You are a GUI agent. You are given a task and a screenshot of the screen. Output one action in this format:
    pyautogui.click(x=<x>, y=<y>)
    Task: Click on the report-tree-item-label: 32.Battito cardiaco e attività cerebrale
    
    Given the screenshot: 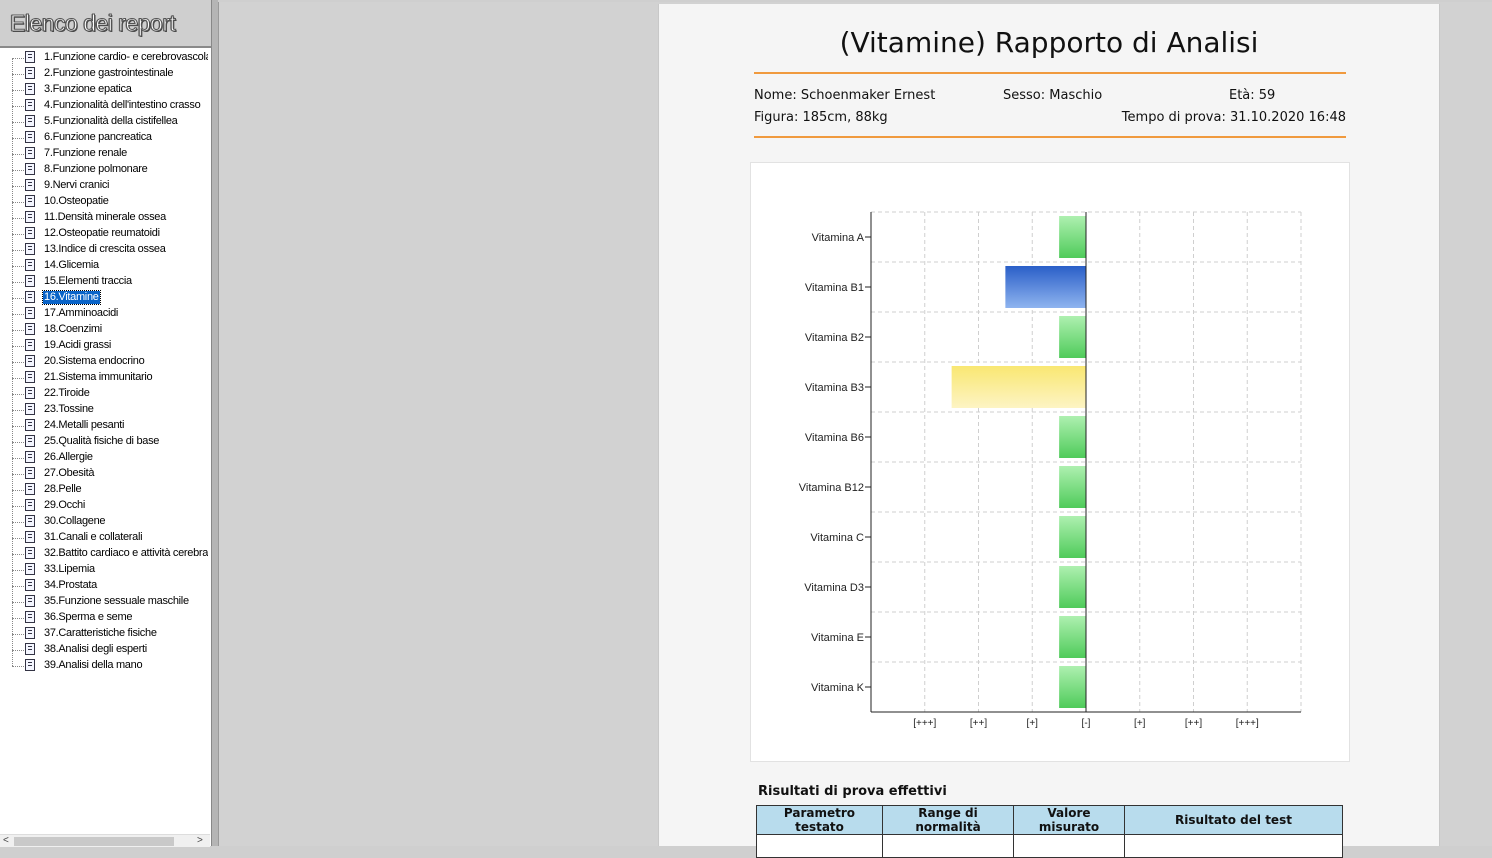 What is the action you would take?
    pyautogui.click(x=126, y=553)
    